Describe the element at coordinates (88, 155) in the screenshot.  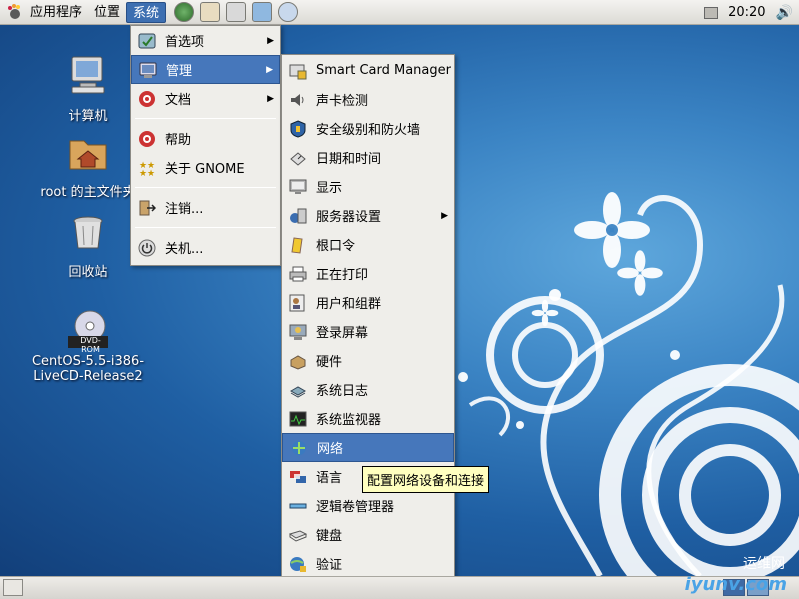
I see `home-folder-icon` at that location.